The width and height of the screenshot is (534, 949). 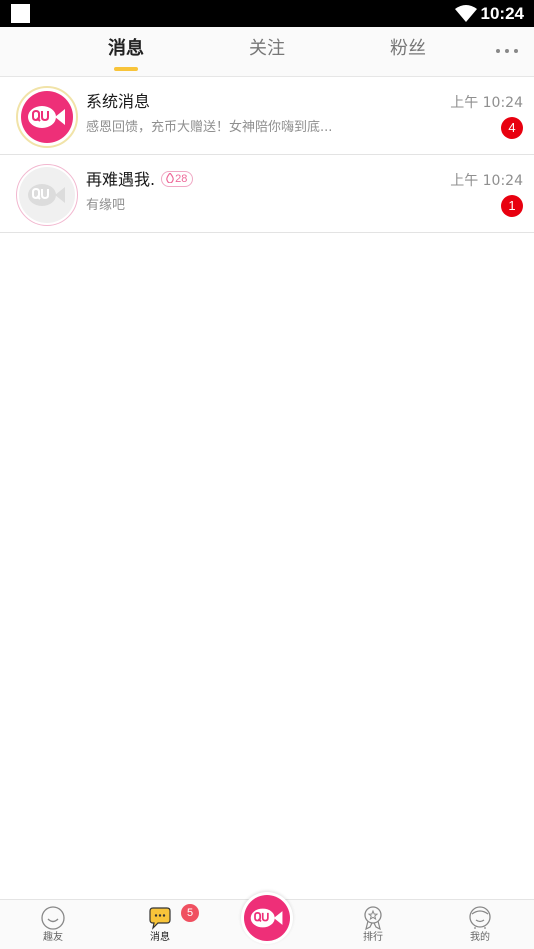 What do you see at coordinates (267, 13) in the screenshot?
I see `status-bar: 10:24` at bounding box center [267, 13].